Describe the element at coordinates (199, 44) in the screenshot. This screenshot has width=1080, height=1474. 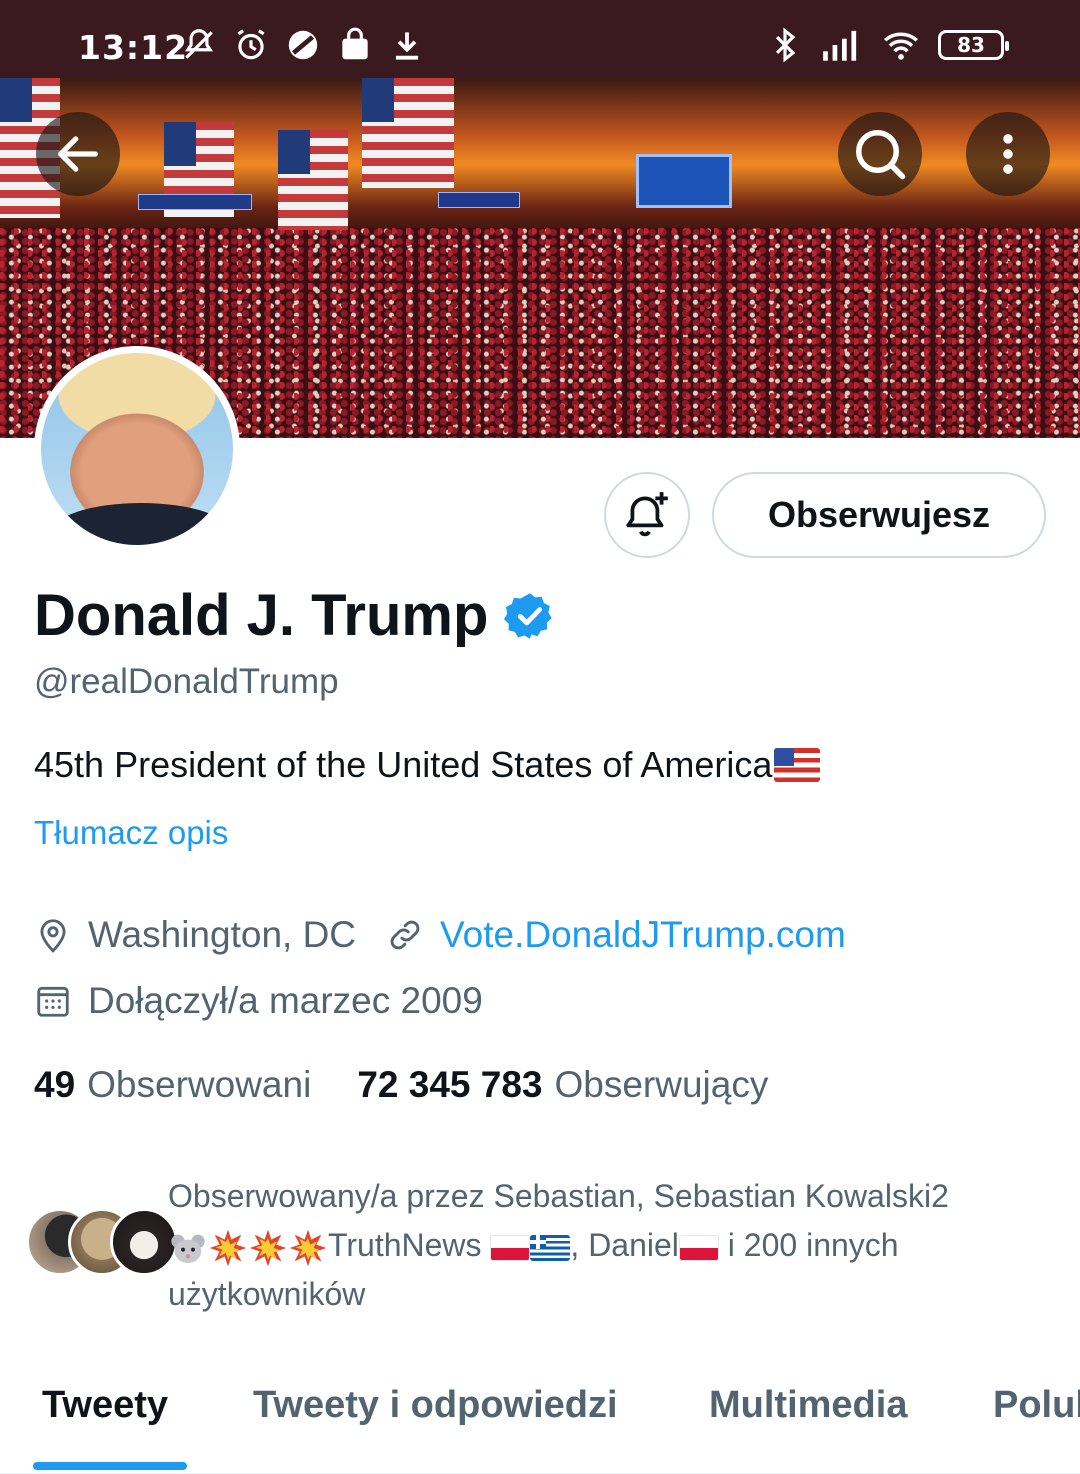
I see `mute-icon` at that location.